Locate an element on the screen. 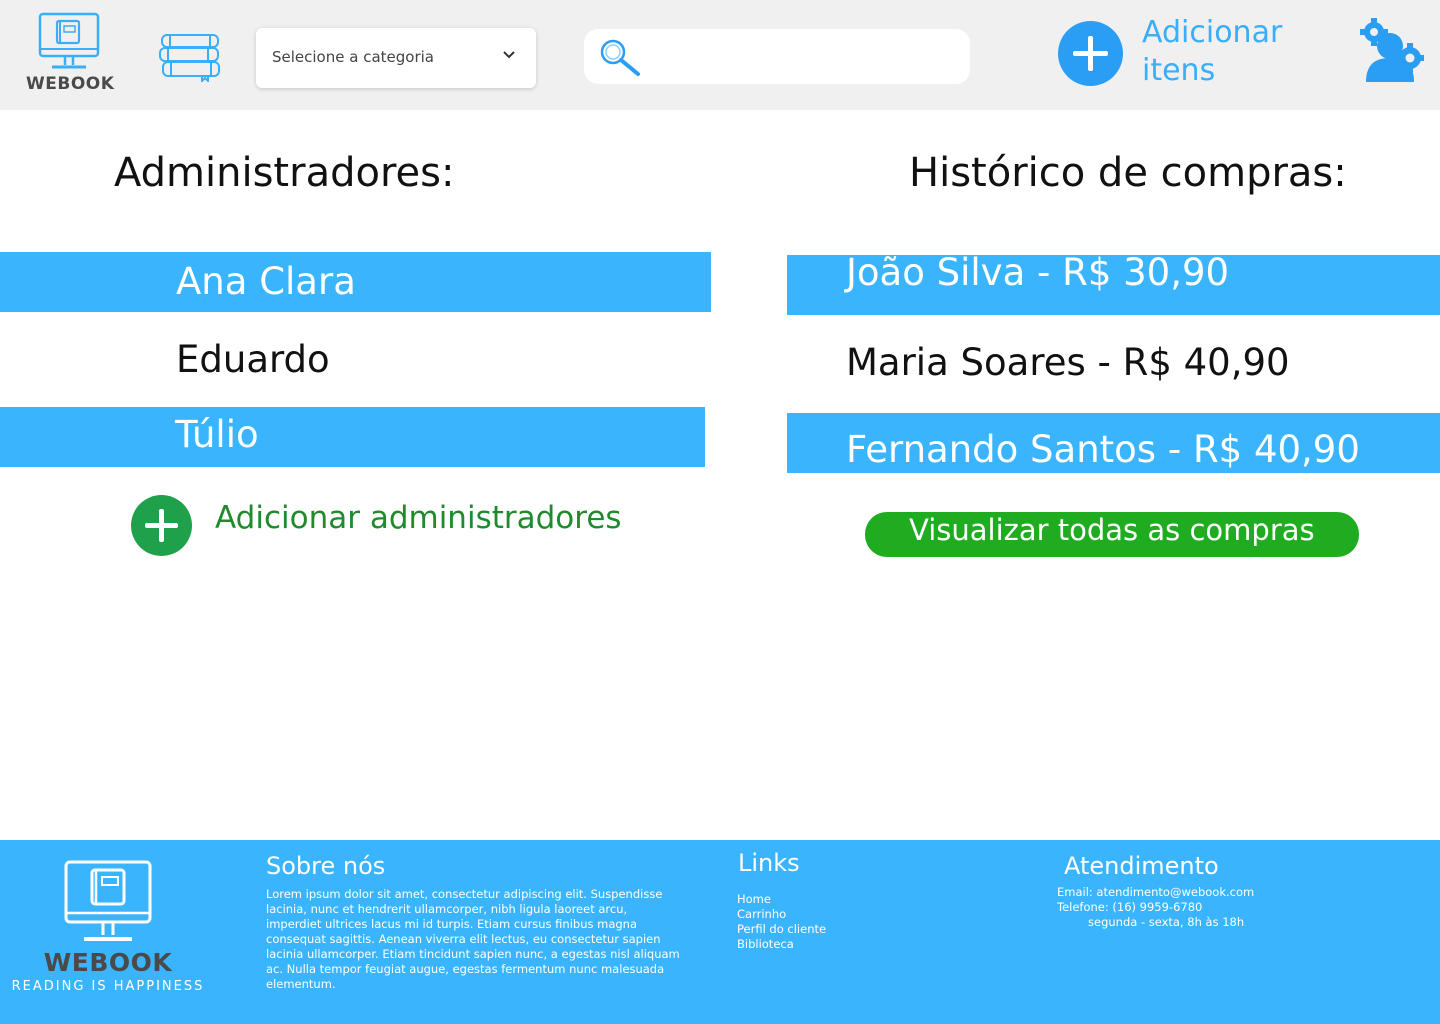 The width and height of the screenshot is (1440, 1024). footer-link-cart: Carrinho is located at coordinates (781, 914).